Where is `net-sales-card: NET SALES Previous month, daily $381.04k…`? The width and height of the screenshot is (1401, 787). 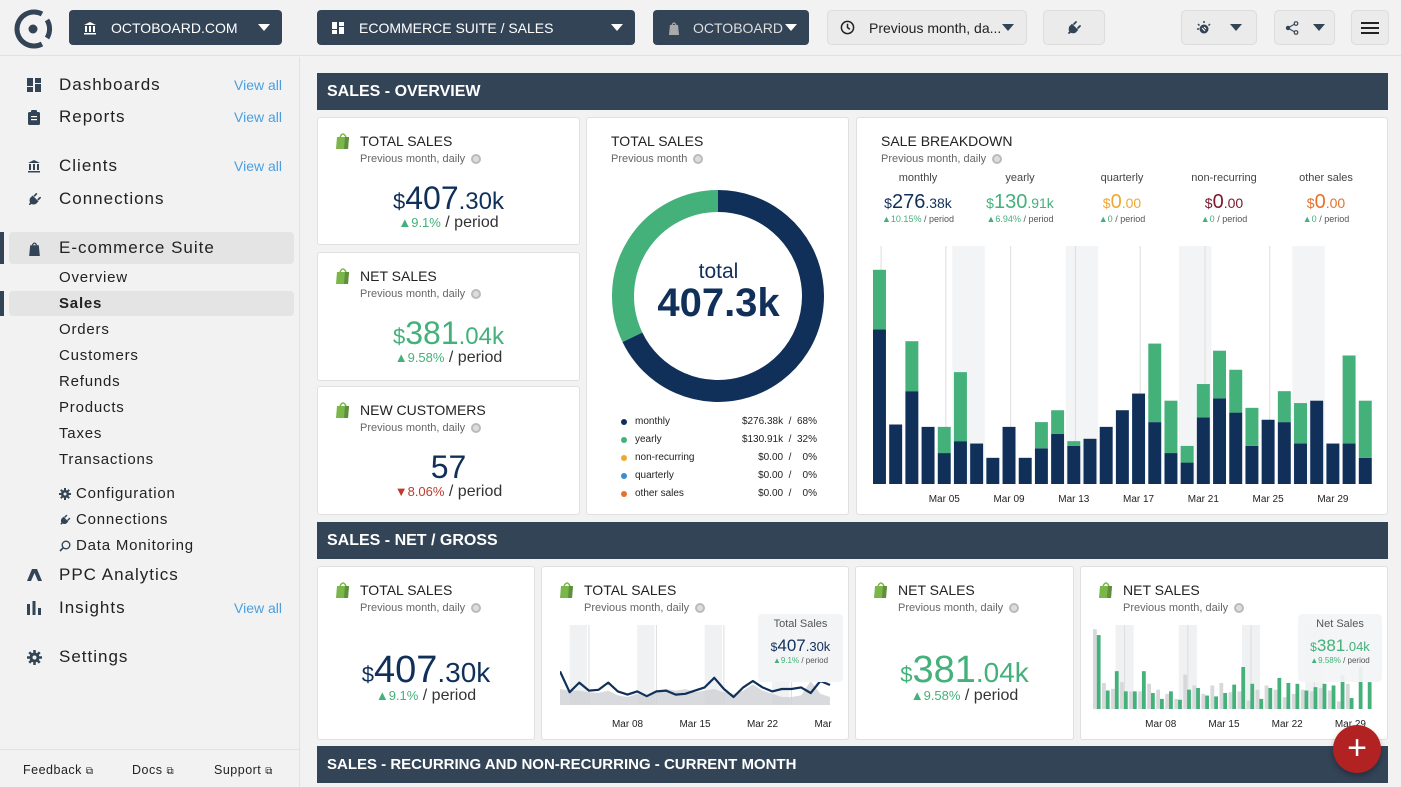
net-sales-card: NET SALES Previous month, daily $381.04k… is located at coordinates (448, 316).